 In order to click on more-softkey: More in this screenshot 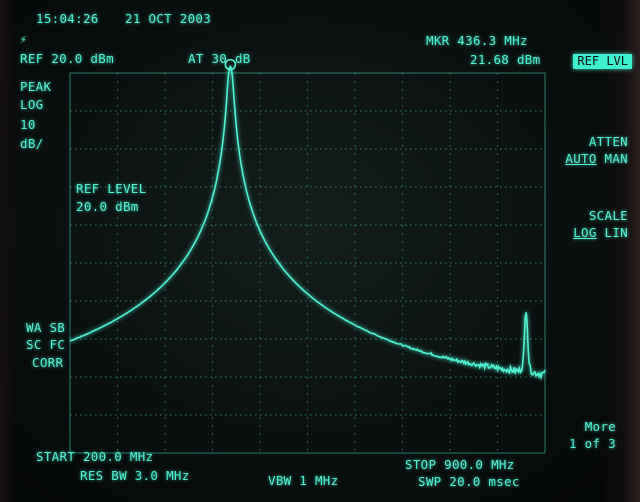, I will do `click(600, 427)`.